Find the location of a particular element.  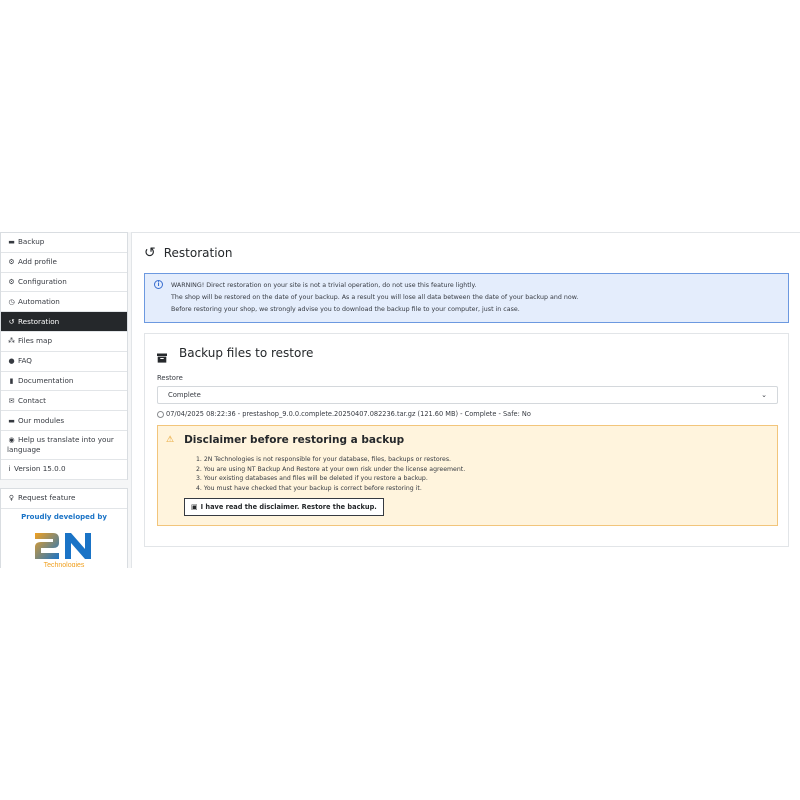

sidebar-item-label: Automation is located at coordinates (39, 301).